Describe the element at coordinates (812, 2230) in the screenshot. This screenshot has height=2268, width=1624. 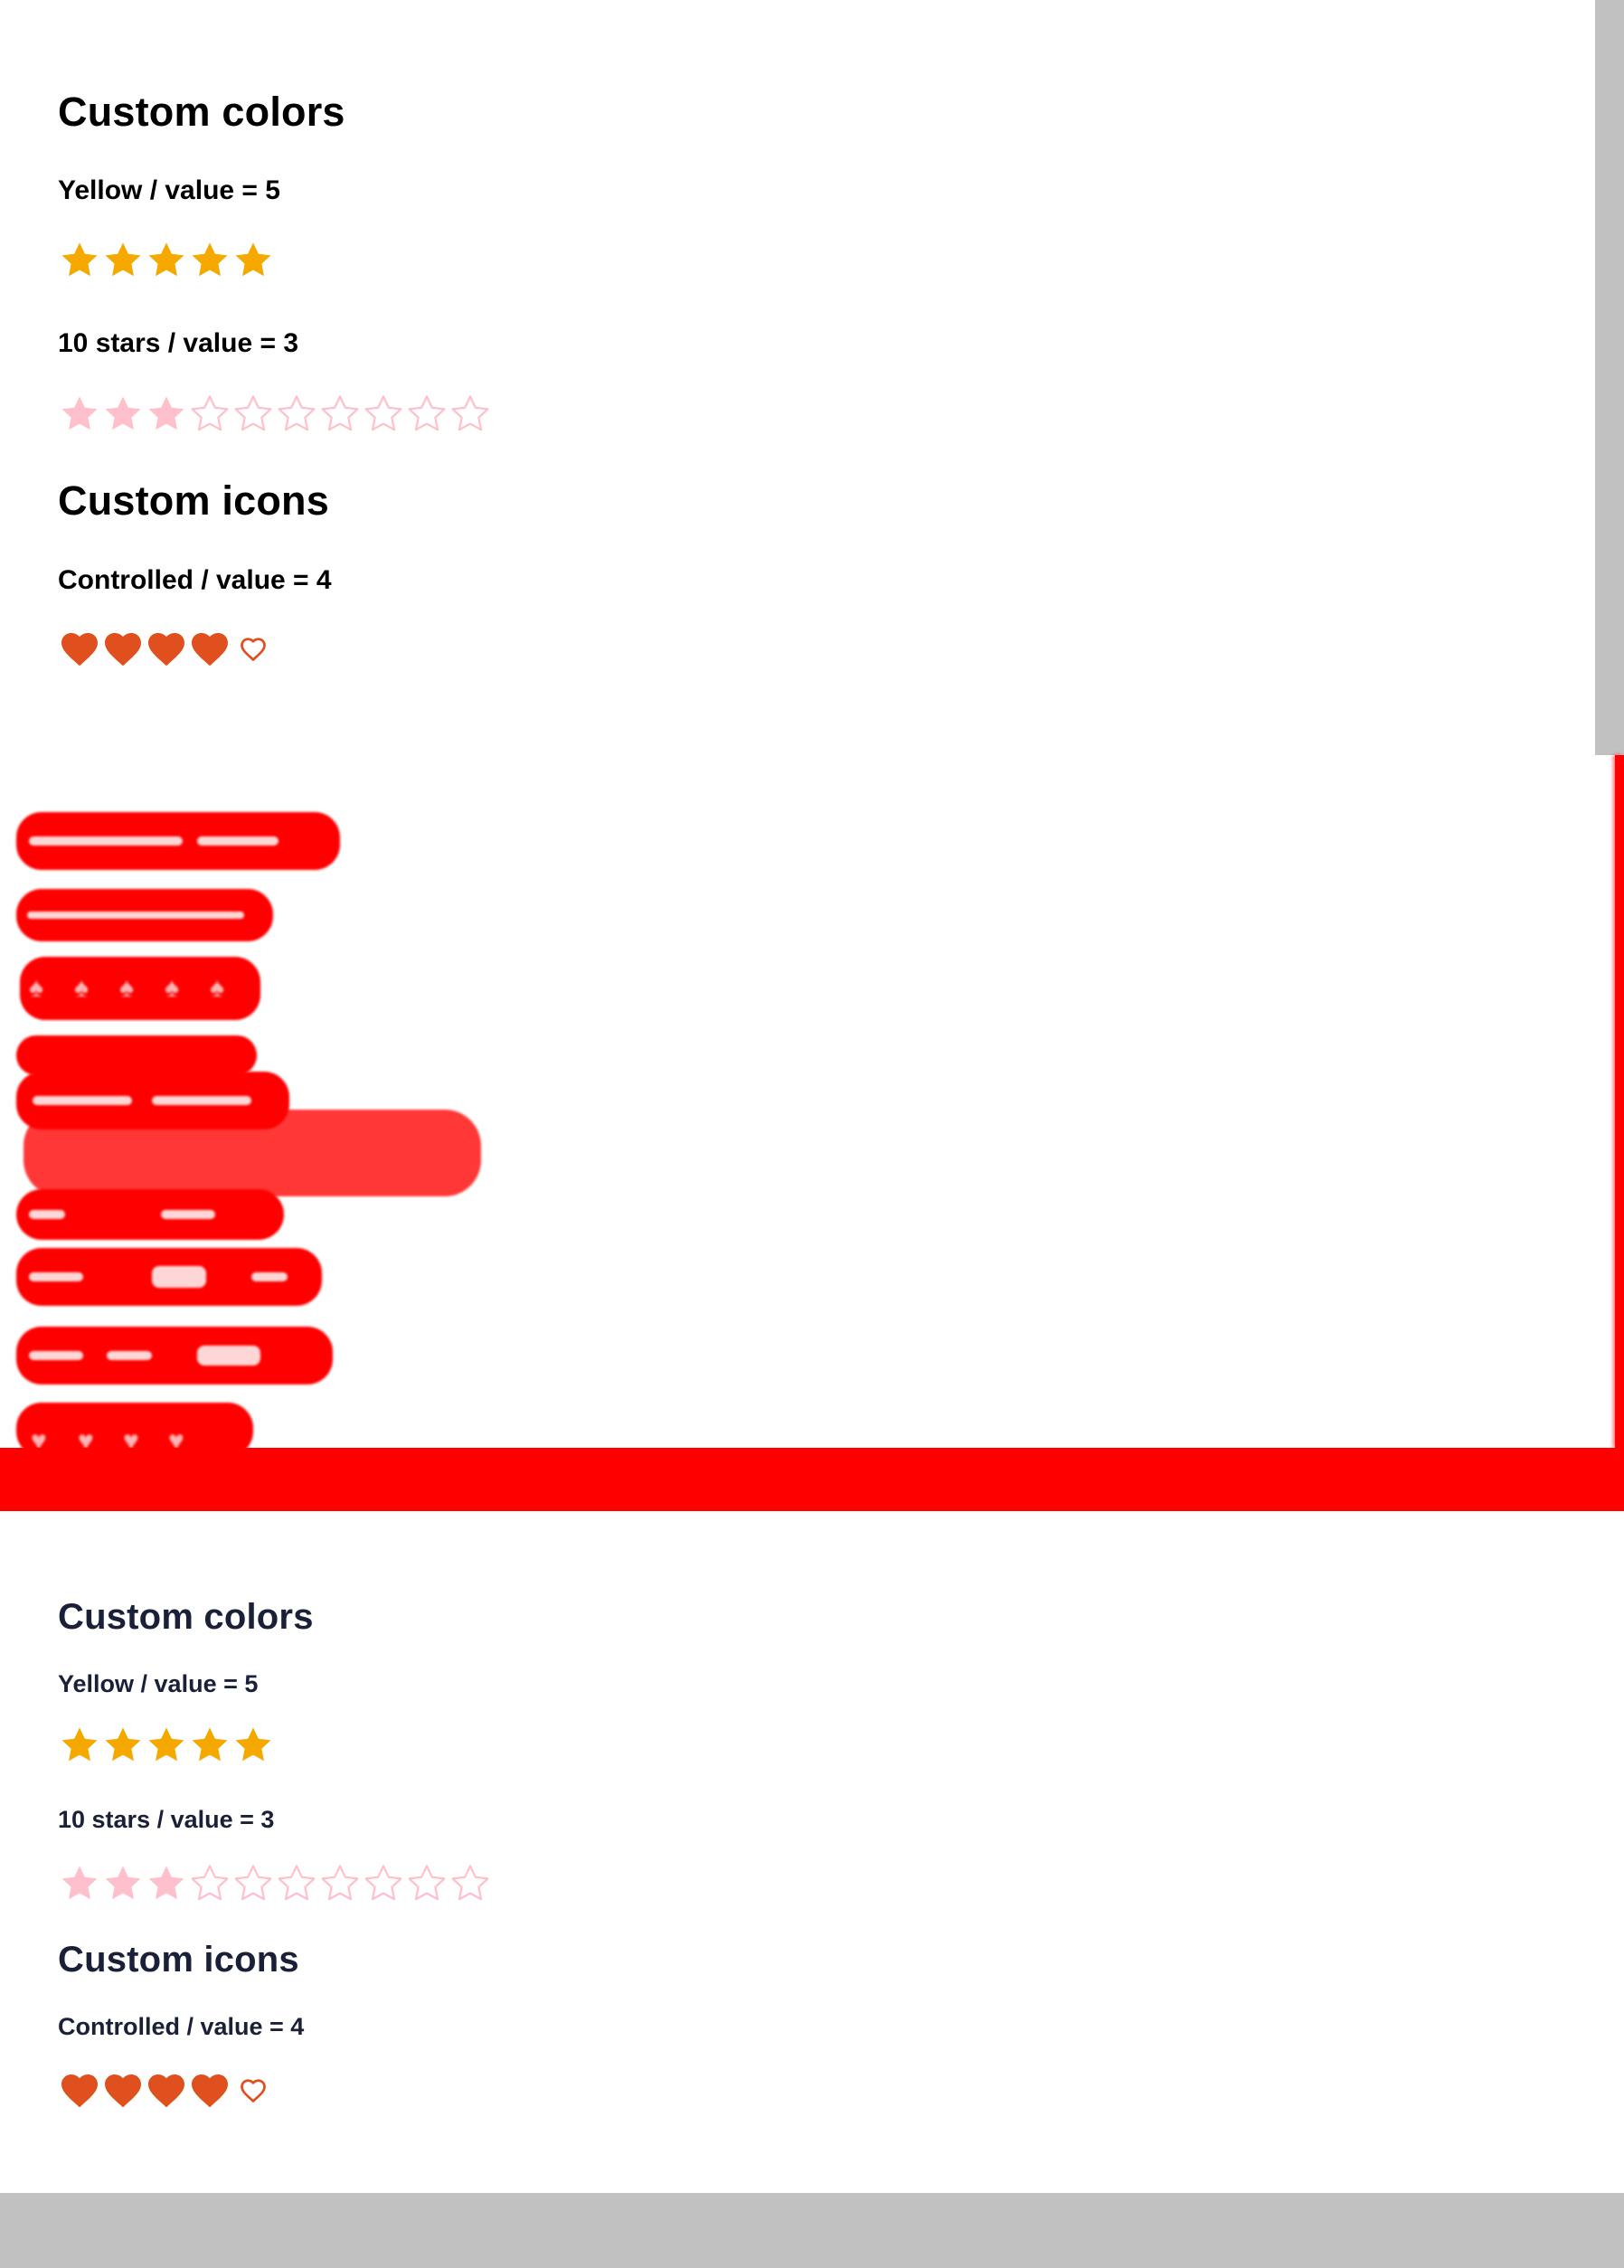
I see `horizontal-scrollbar` at that location.